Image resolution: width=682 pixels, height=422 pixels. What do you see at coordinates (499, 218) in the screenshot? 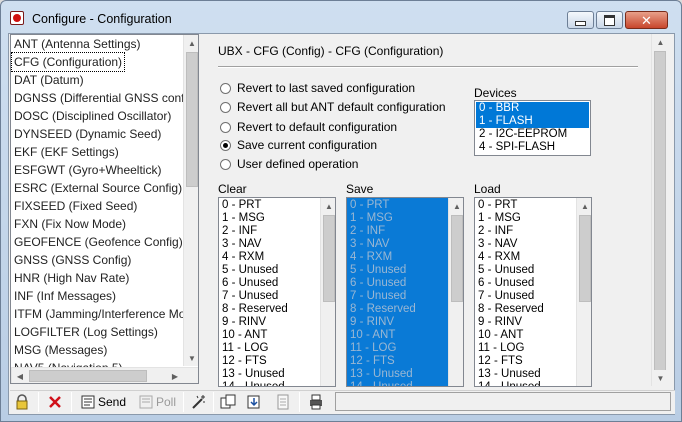
I see `load-mask-item: 1 - MSG` at bounding box center [499, 218].